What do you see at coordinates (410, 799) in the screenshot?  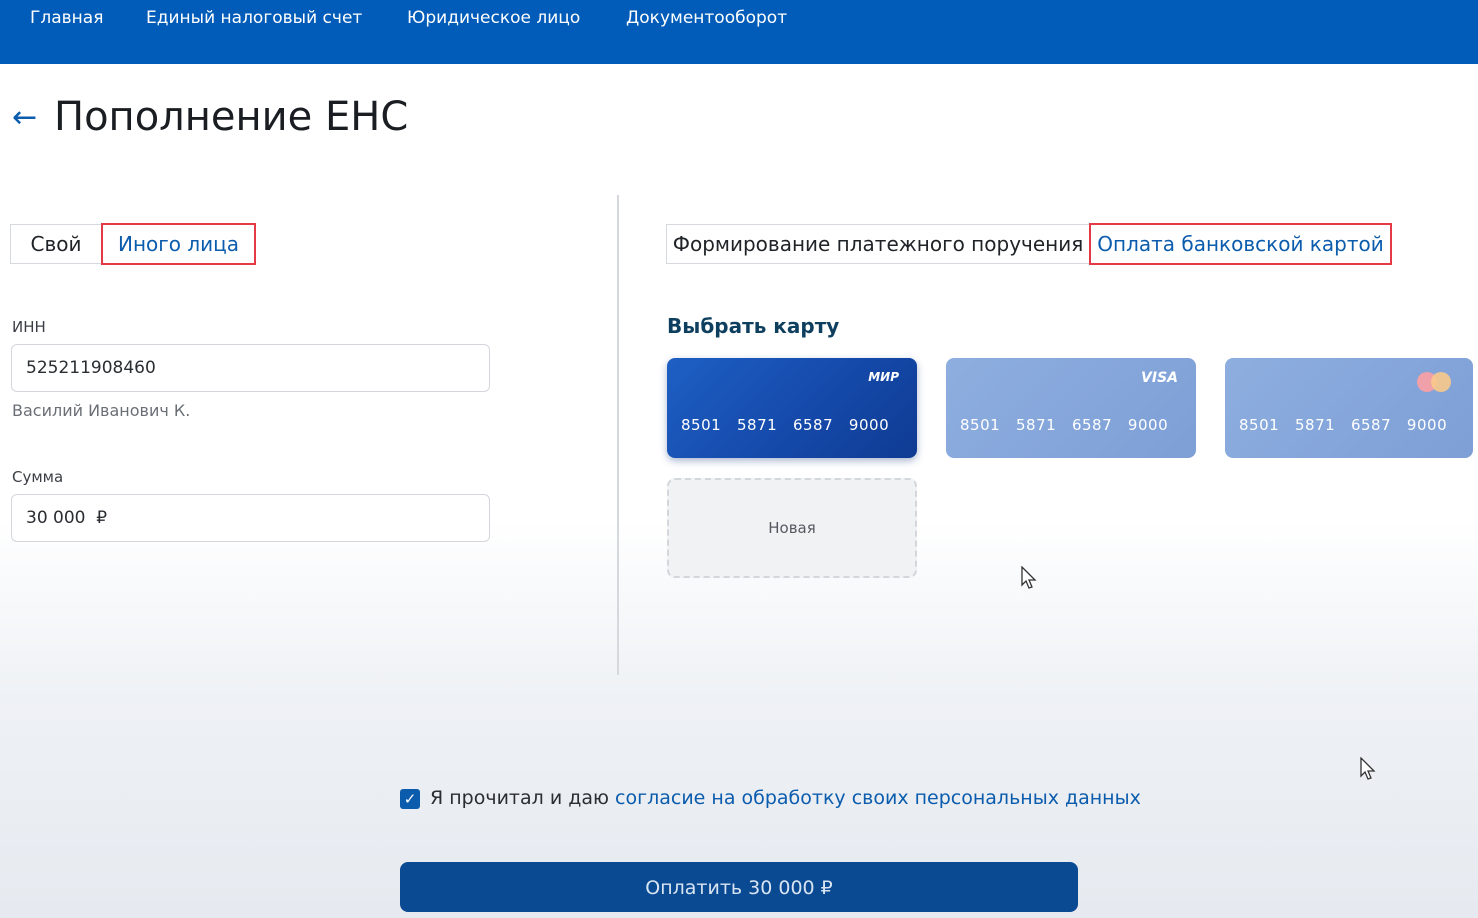 I see `consent-checkbox: ✓` at bounding box center [410, 799].